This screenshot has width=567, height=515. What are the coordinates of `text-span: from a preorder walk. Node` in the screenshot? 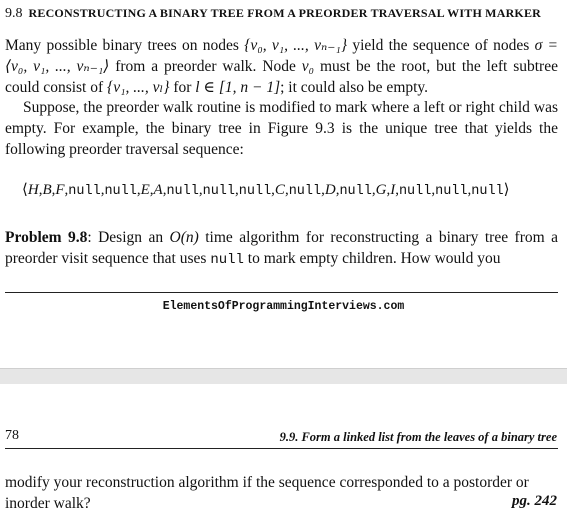 It's located at (205, 66).